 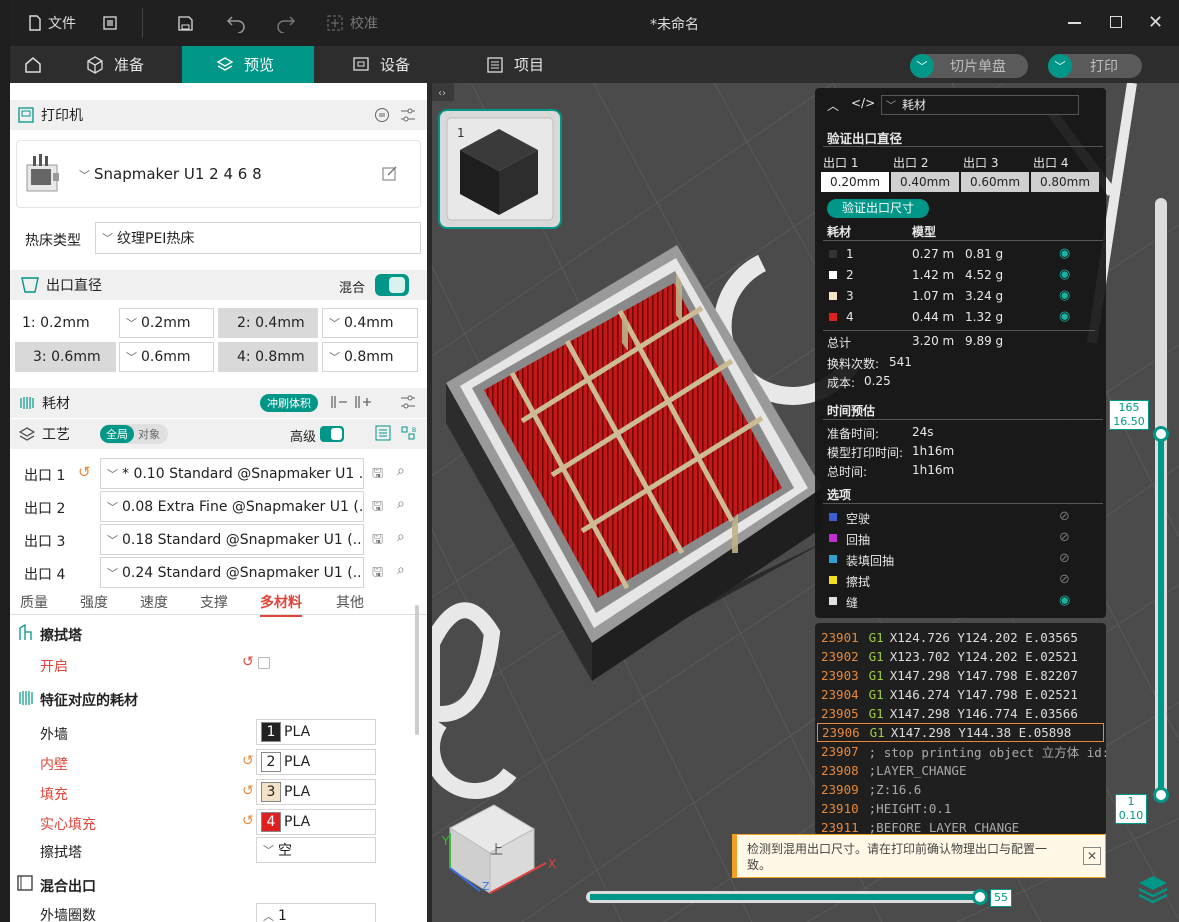 What do you see at coordinates (286, 23) in the screenshot?
I see `redo-button` at bounding box center [286, 23].